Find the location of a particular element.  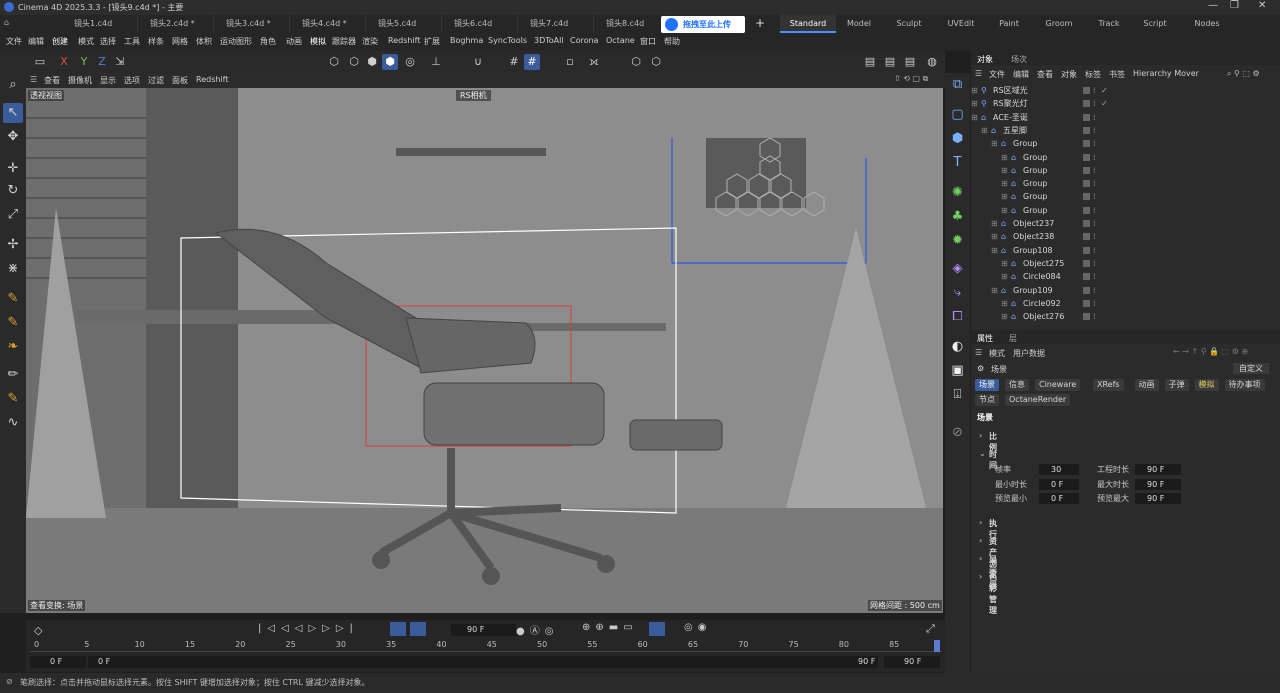

viewport-menu-item: 面板 is located at coordinates (180, 80).